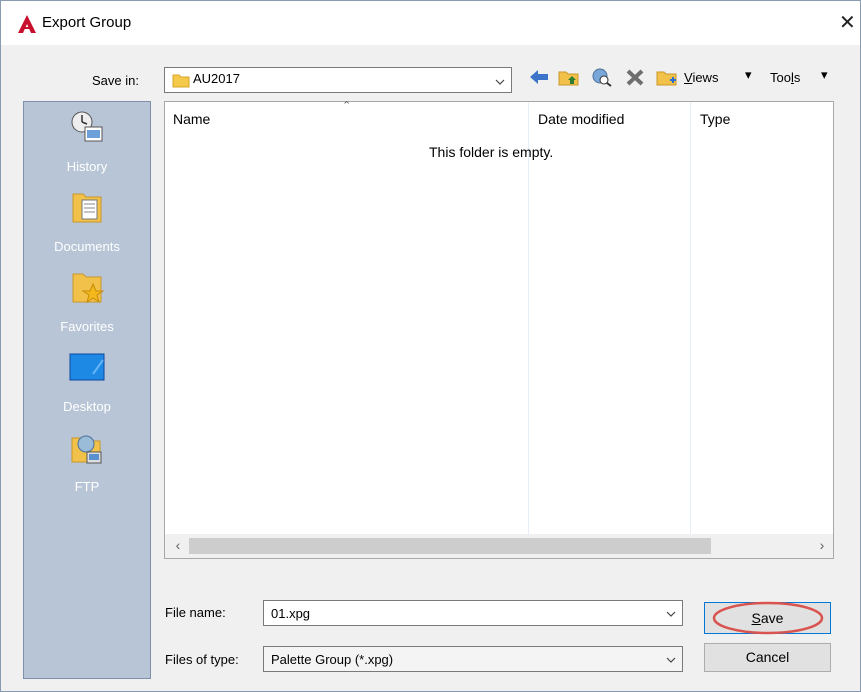 The width and height of the screenshot is (861, 692). Describe the element at coordinates (847, 22) in the screenshot. I see `close-icon` at that location.